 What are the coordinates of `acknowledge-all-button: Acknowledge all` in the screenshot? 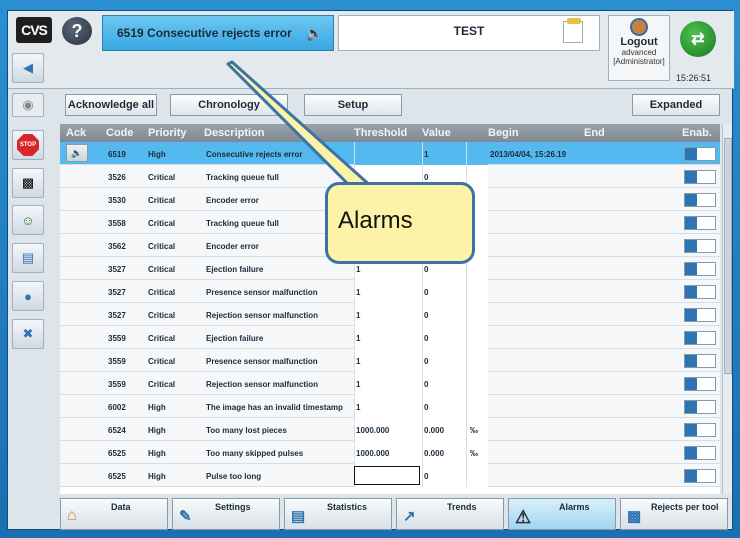 It's located at (111, 105).